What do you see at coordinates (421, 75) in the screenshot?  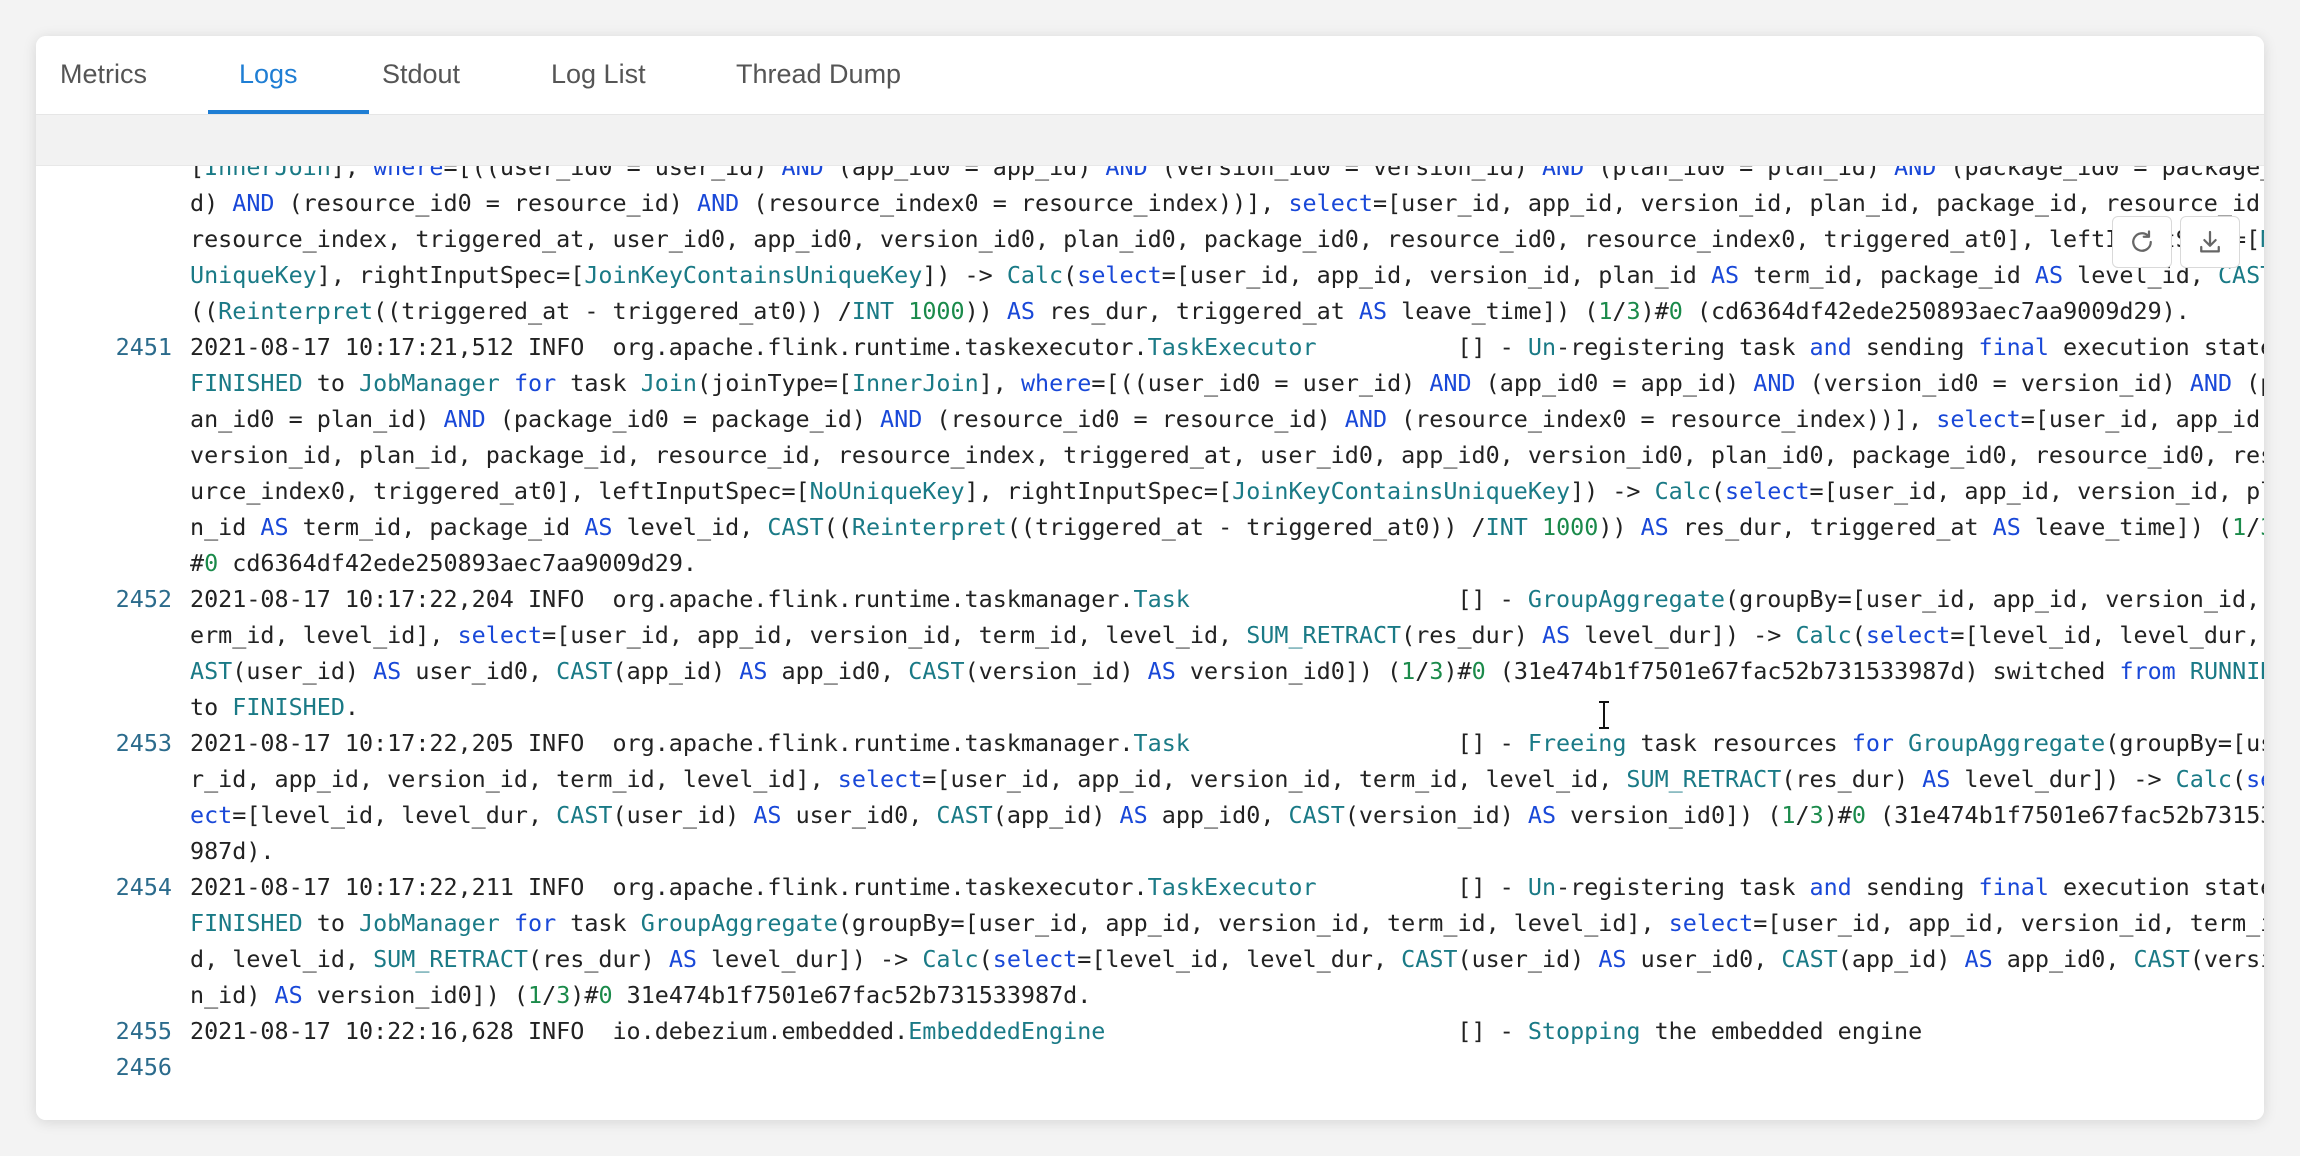 I see `tab-stdout: Stdout` at bounding box center [421, 75].